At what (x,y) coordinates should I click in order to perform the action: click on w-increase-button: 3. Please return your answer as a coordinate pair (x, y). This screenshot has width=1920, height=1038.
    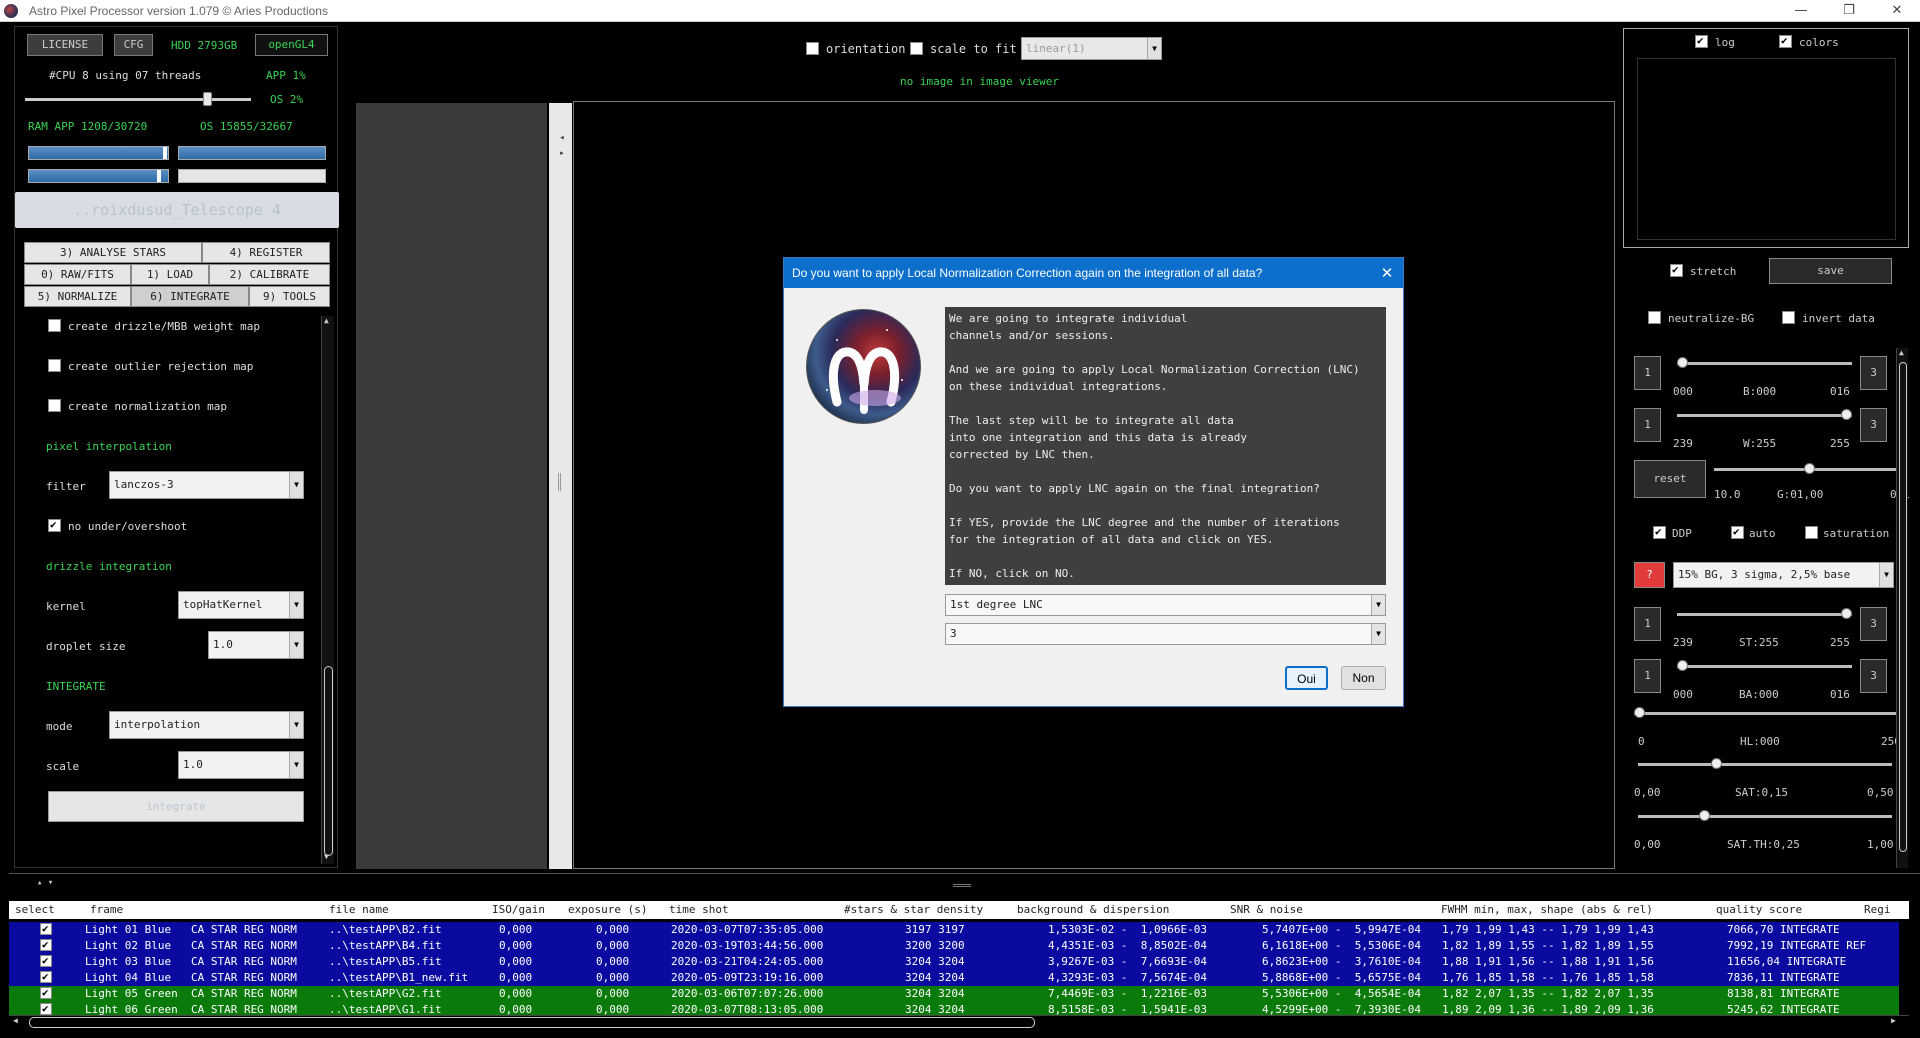
    Looking at the image, I should click on (1873, 425).